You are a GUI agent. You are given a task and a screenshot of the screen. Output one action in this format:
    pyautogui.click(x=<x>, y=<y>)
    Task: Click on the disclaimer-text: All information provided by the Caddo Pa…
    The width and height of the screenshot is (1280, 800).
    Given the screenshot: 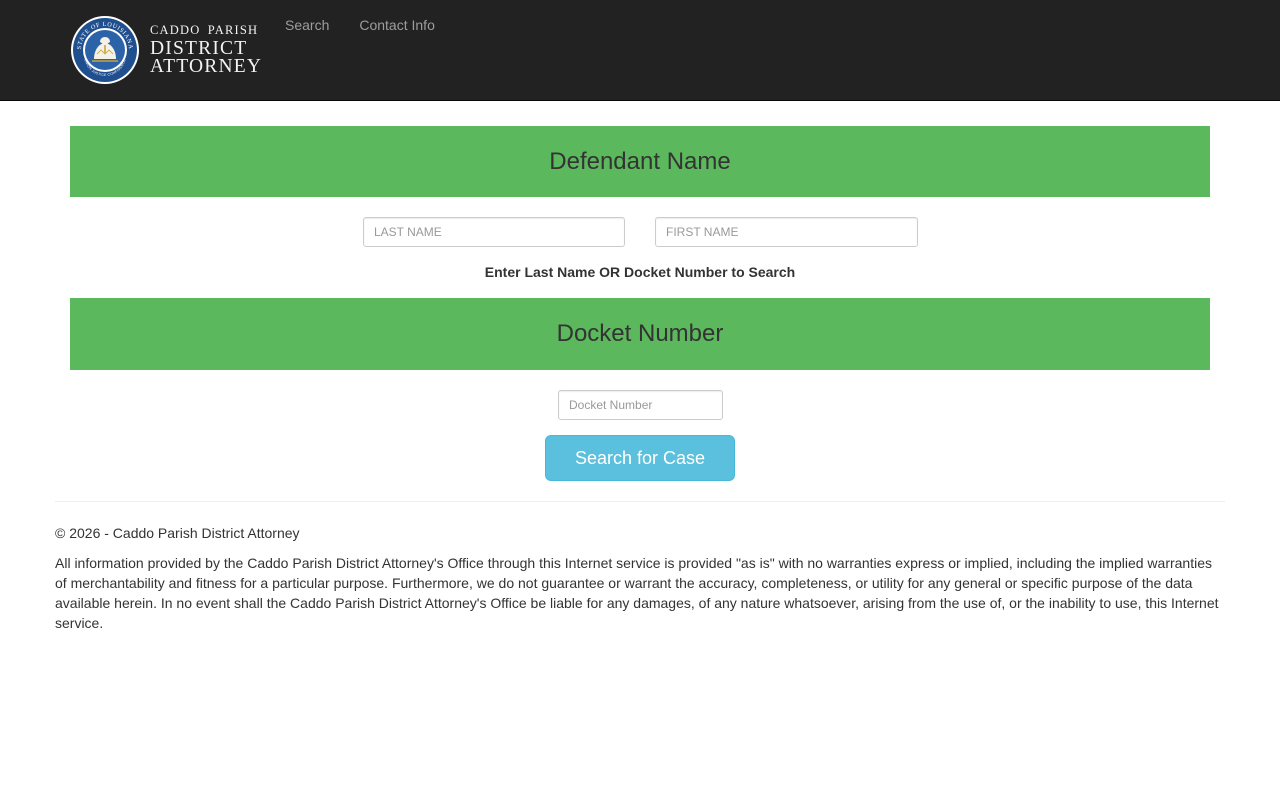 What is the action you would take?
    pyautogui.click(x=637, y=593)
    